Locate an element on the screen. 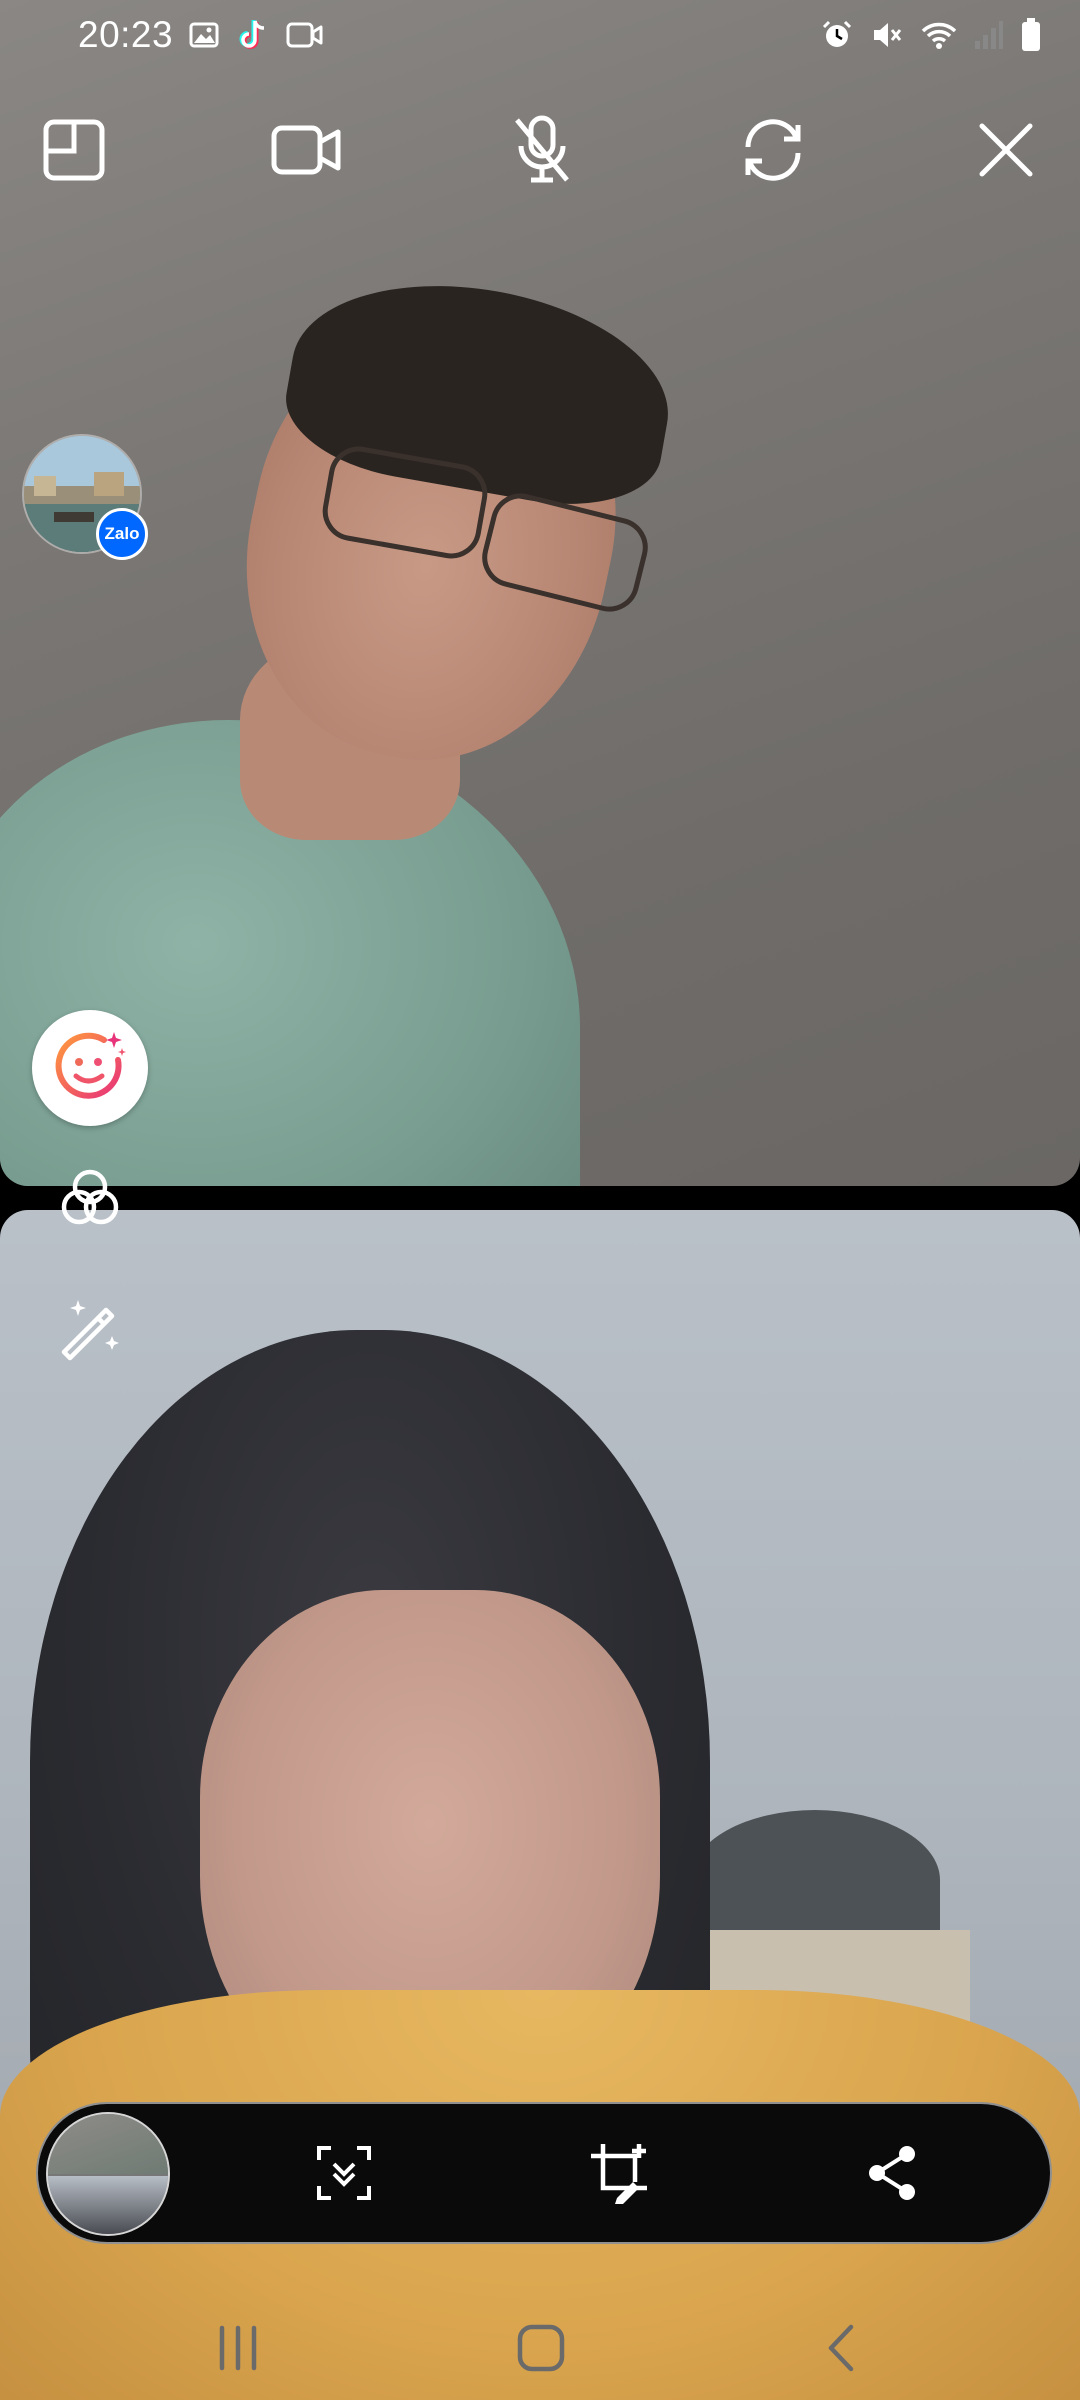  status-bar: 20:23 is located at coordinates (540, 36).